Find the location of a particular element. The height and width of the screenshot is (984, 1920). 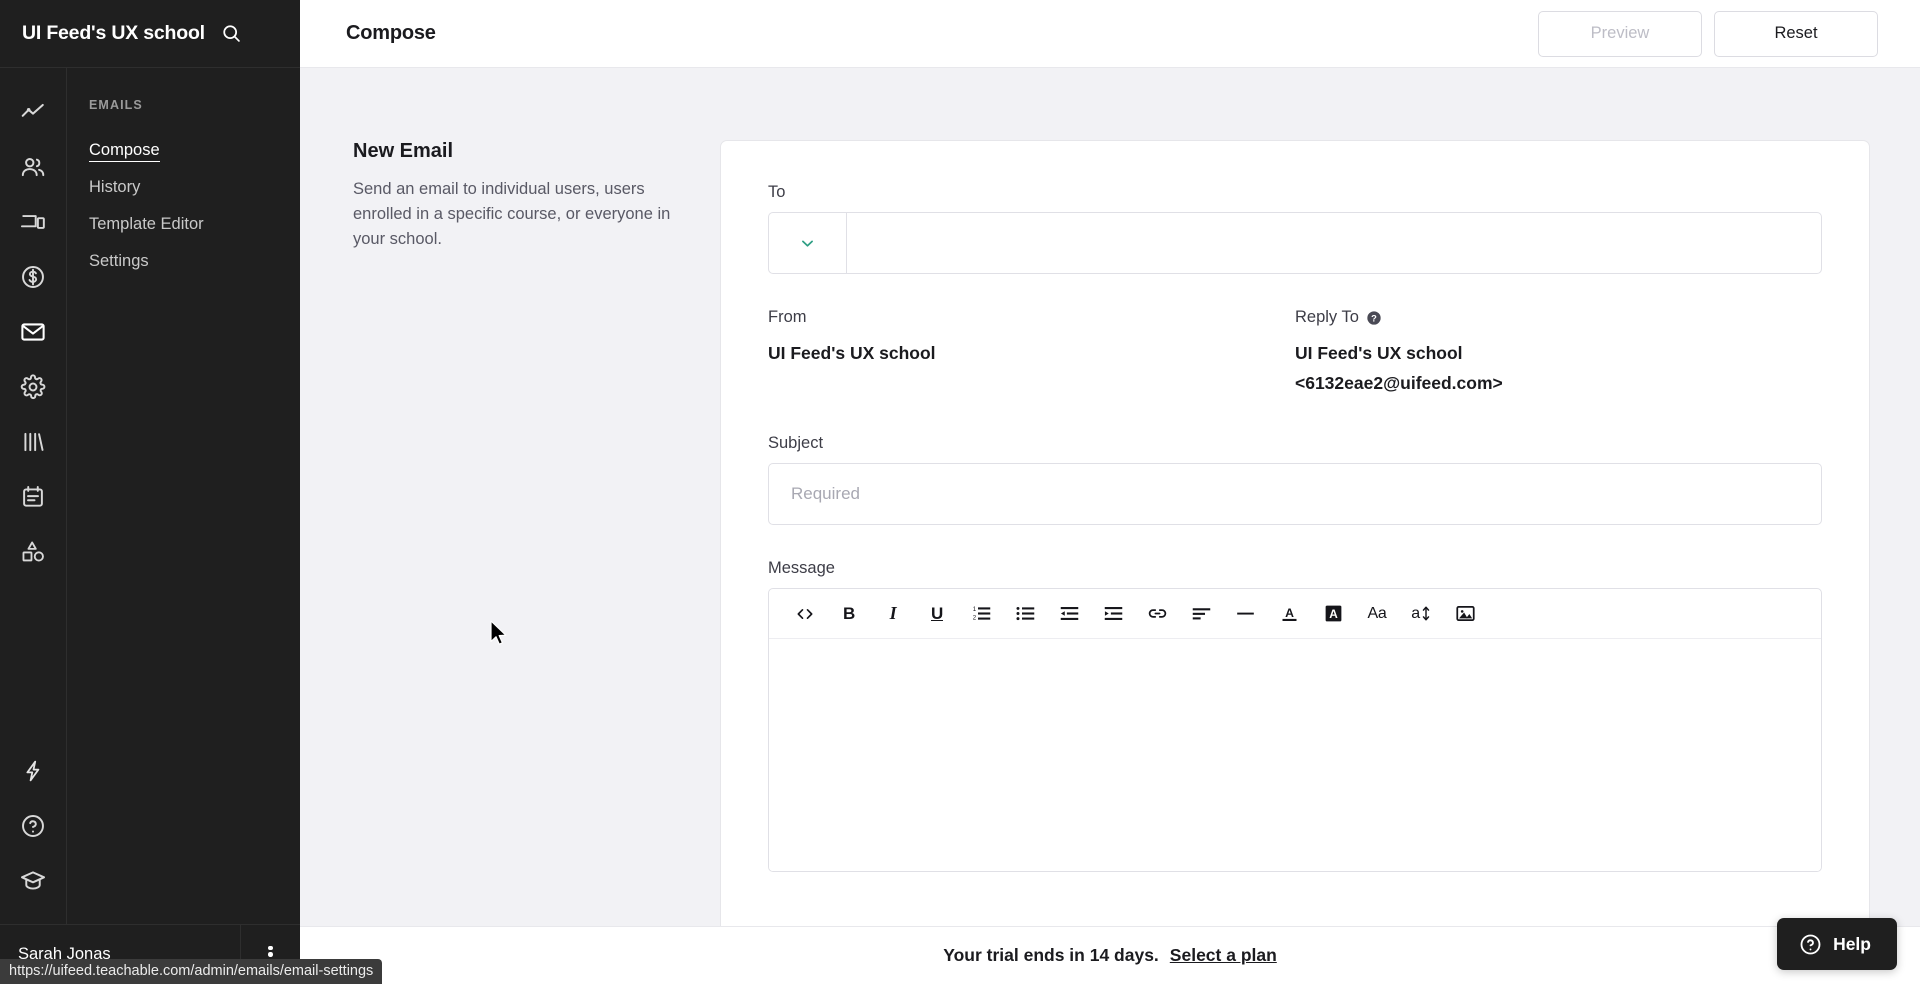

to-recipient-type-dropdown is located at coordinates (807, 243).